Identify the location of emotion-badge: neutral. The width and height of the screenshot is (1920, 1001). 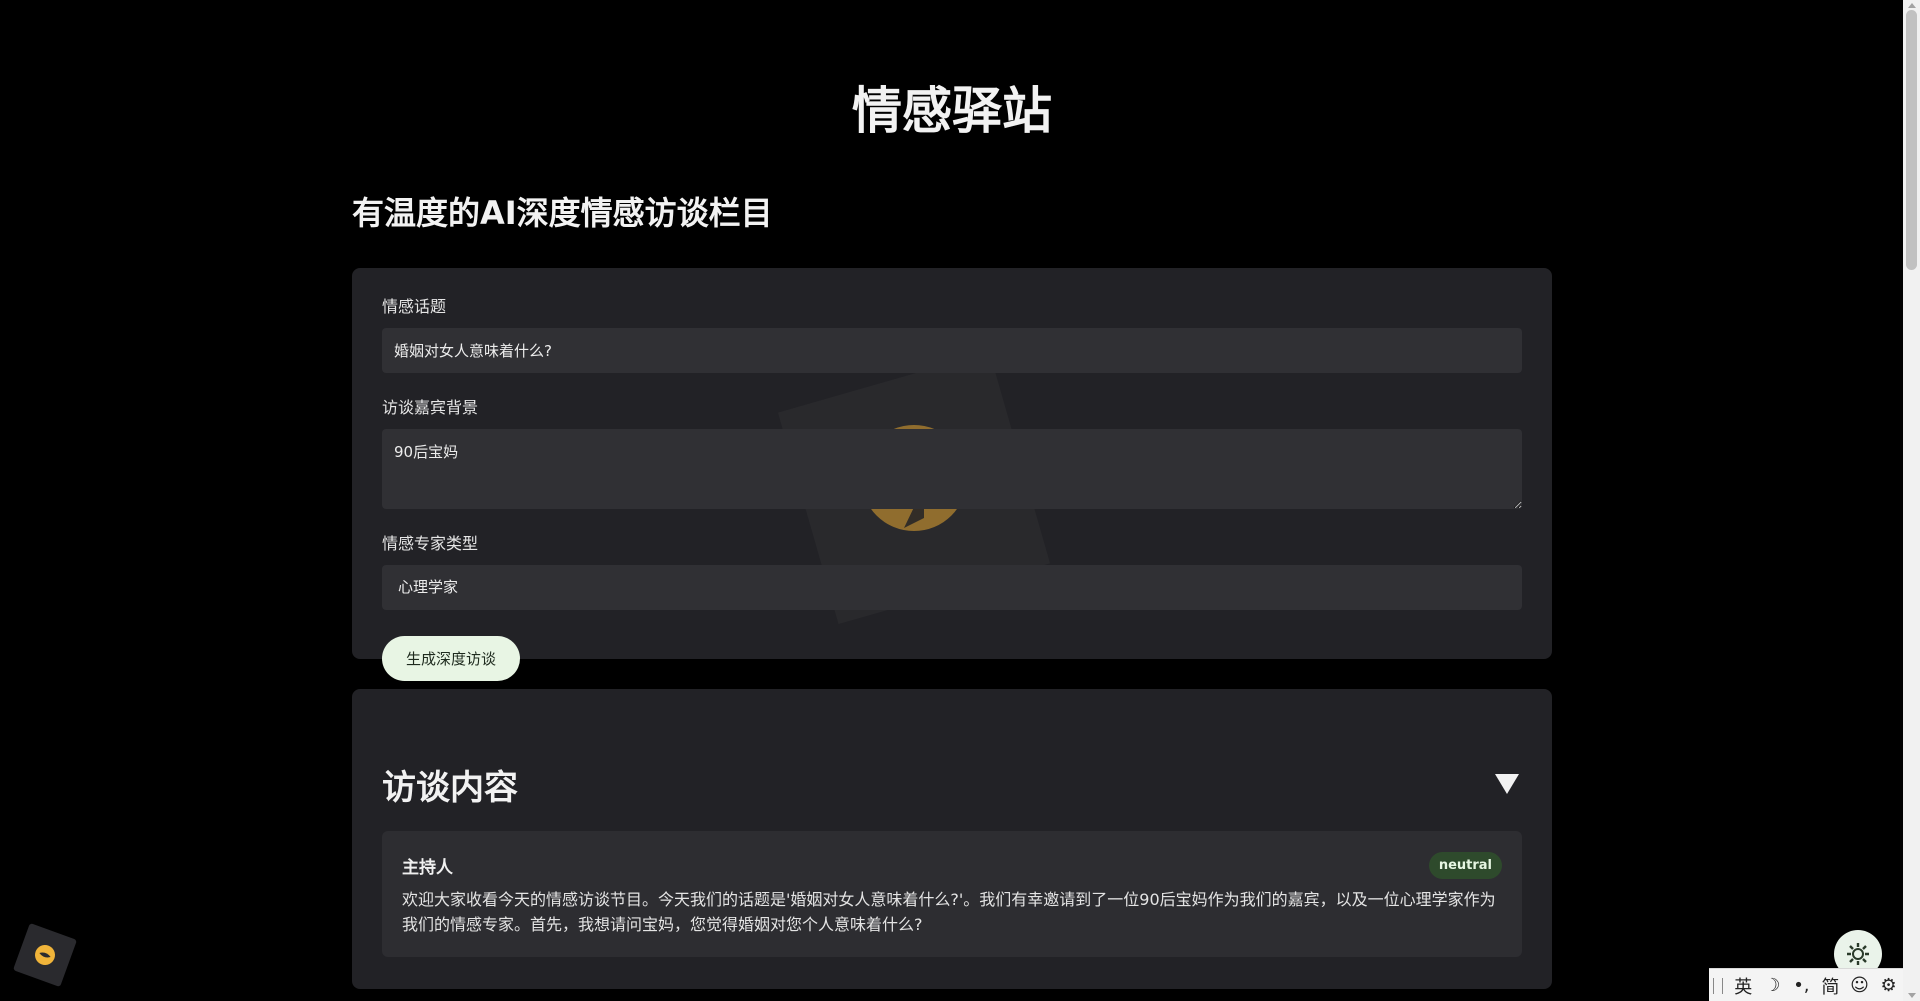
(1465, 865).